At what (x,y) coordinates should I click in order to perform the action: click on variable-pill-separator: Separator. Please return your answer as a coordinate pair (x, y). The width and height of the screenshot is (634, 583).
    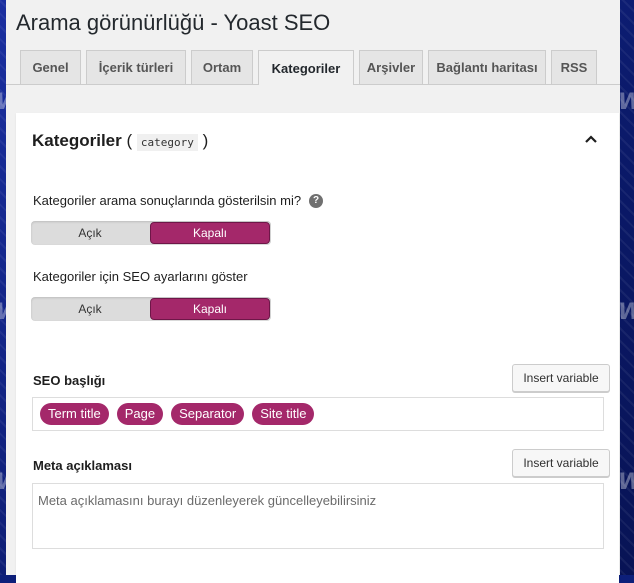
    Looking at the image, I should click on (208, 414).